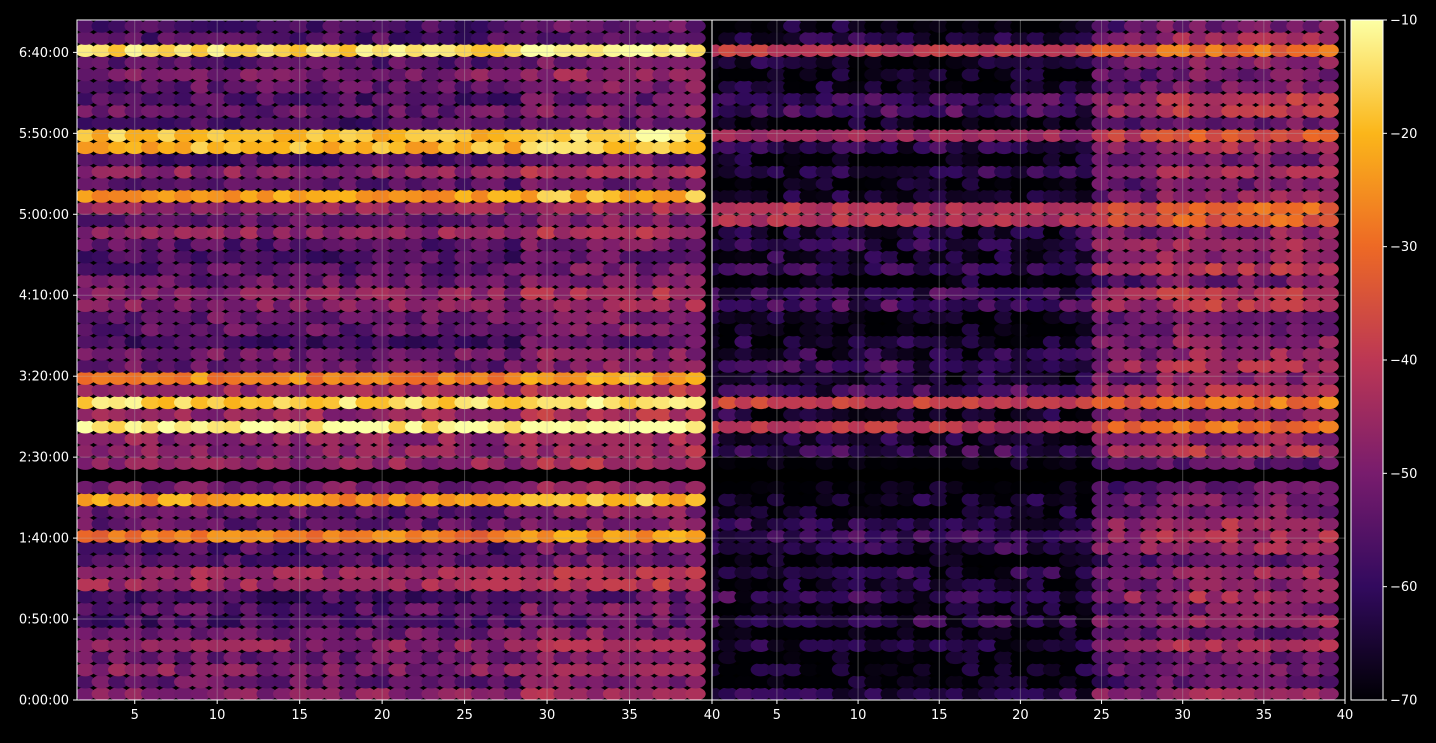 The height and width of the screenshot is (743, 1436). What do you see at coordinates (1020, 715) in the screenshot?
I see `x-tick-label: 20` at bounding box center [1020, 715].